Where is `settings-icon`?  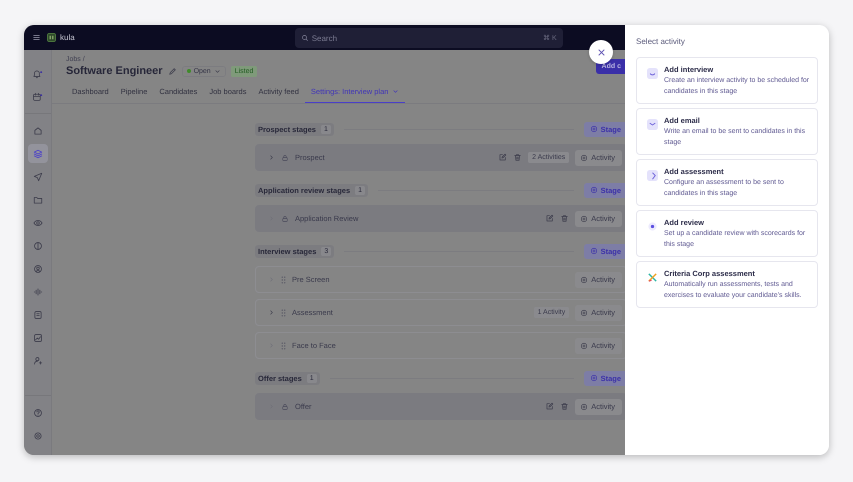 settings-icon is located at coordinates (37, 435).